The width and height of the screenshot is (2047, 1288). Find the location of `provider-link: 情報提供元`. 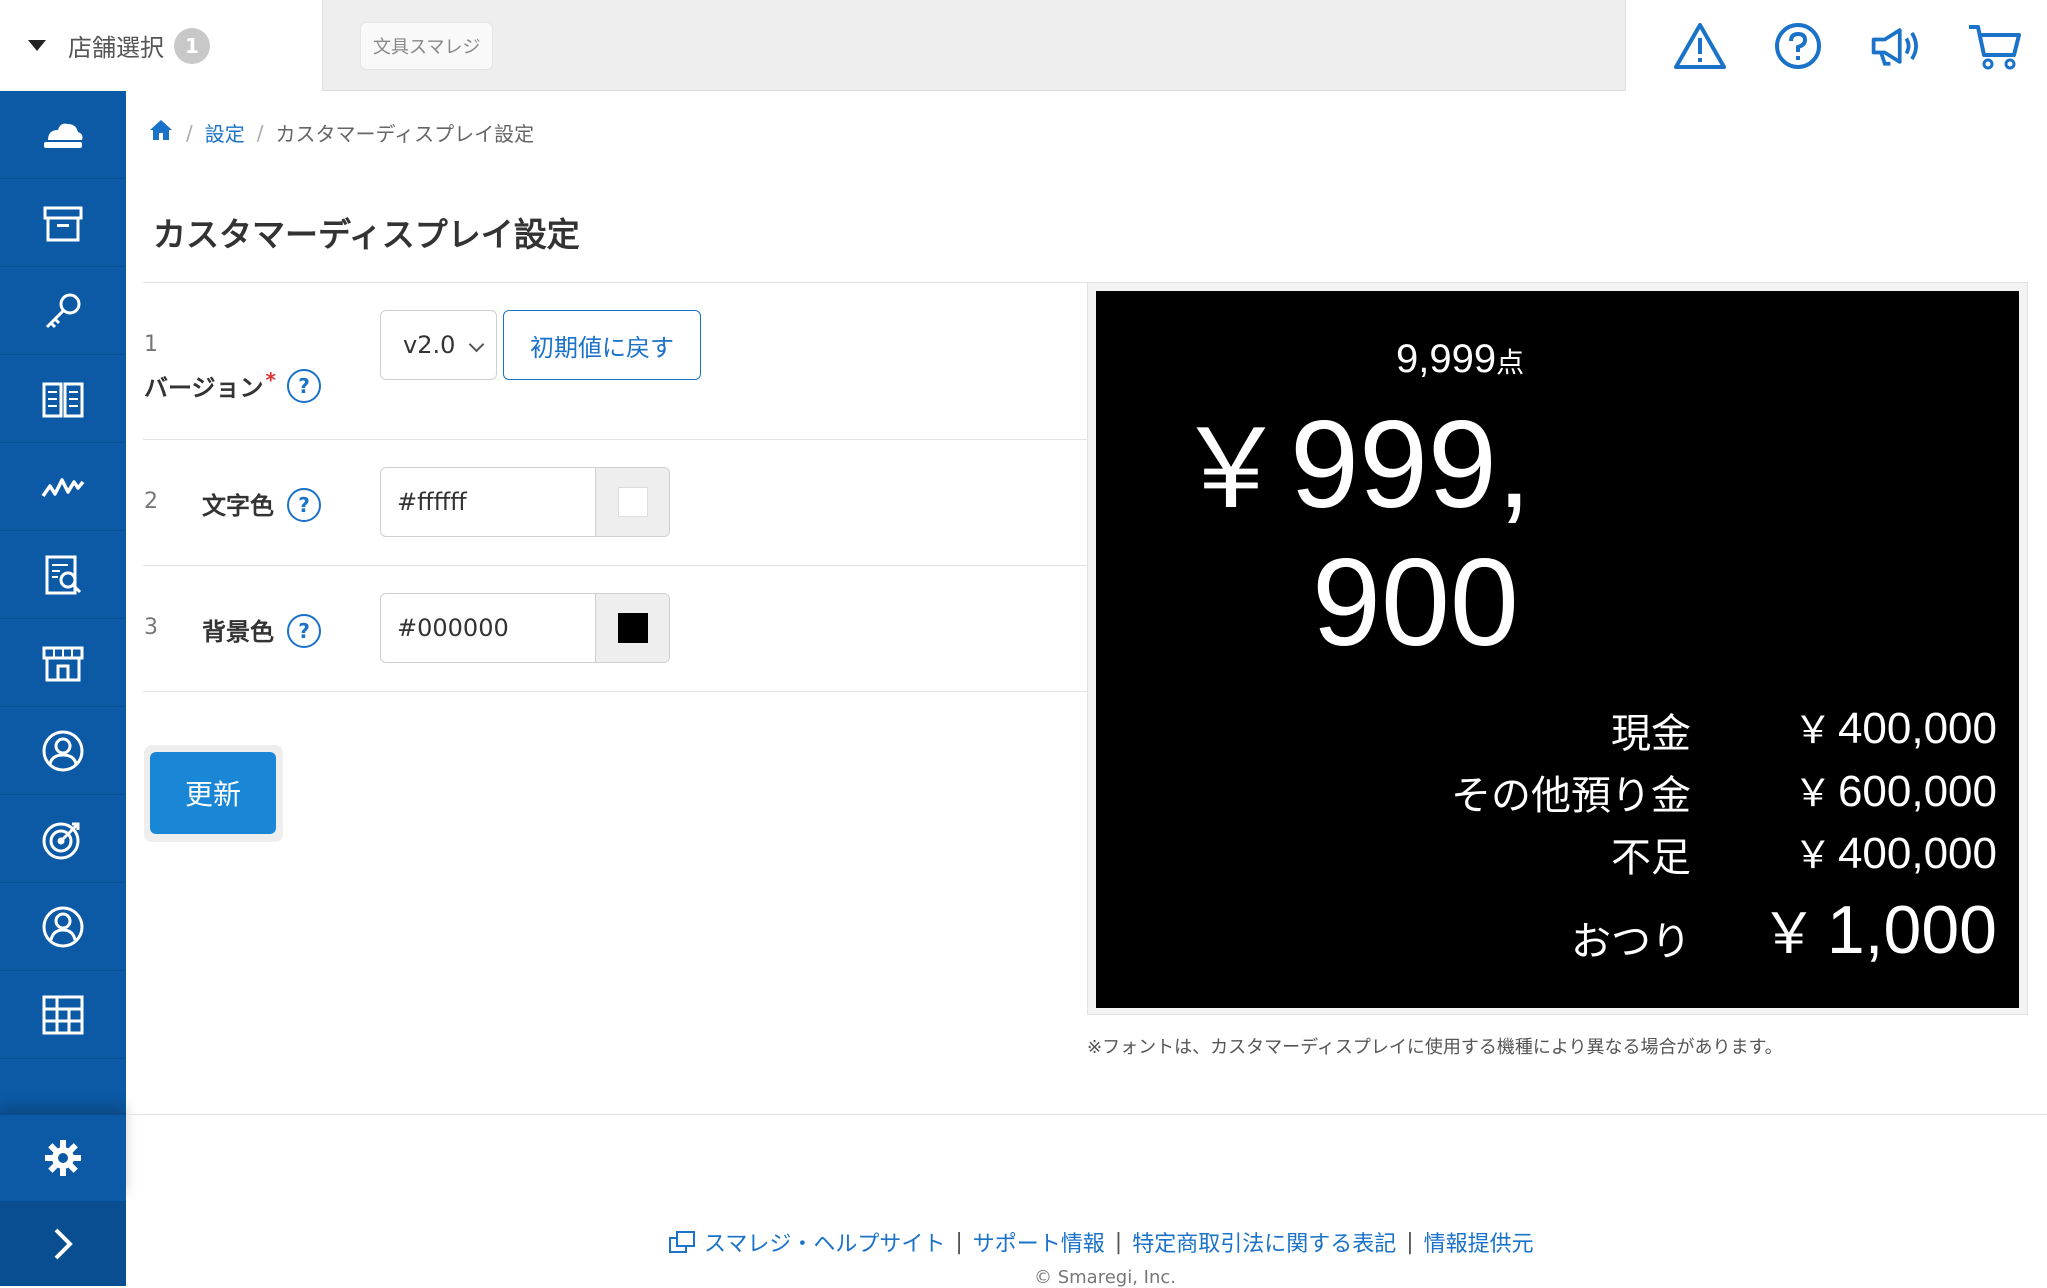

provider-link: 情報提供元 is located at coordinates (1479, 1242).